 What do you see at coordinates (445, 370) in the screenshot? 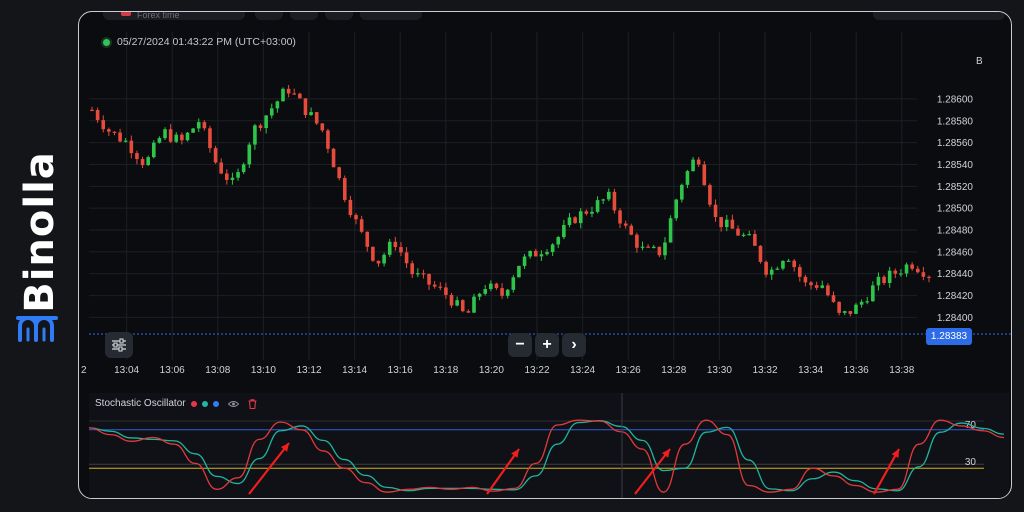
I see `time-tick-label: 13:18` at bounding box center [445, 370].